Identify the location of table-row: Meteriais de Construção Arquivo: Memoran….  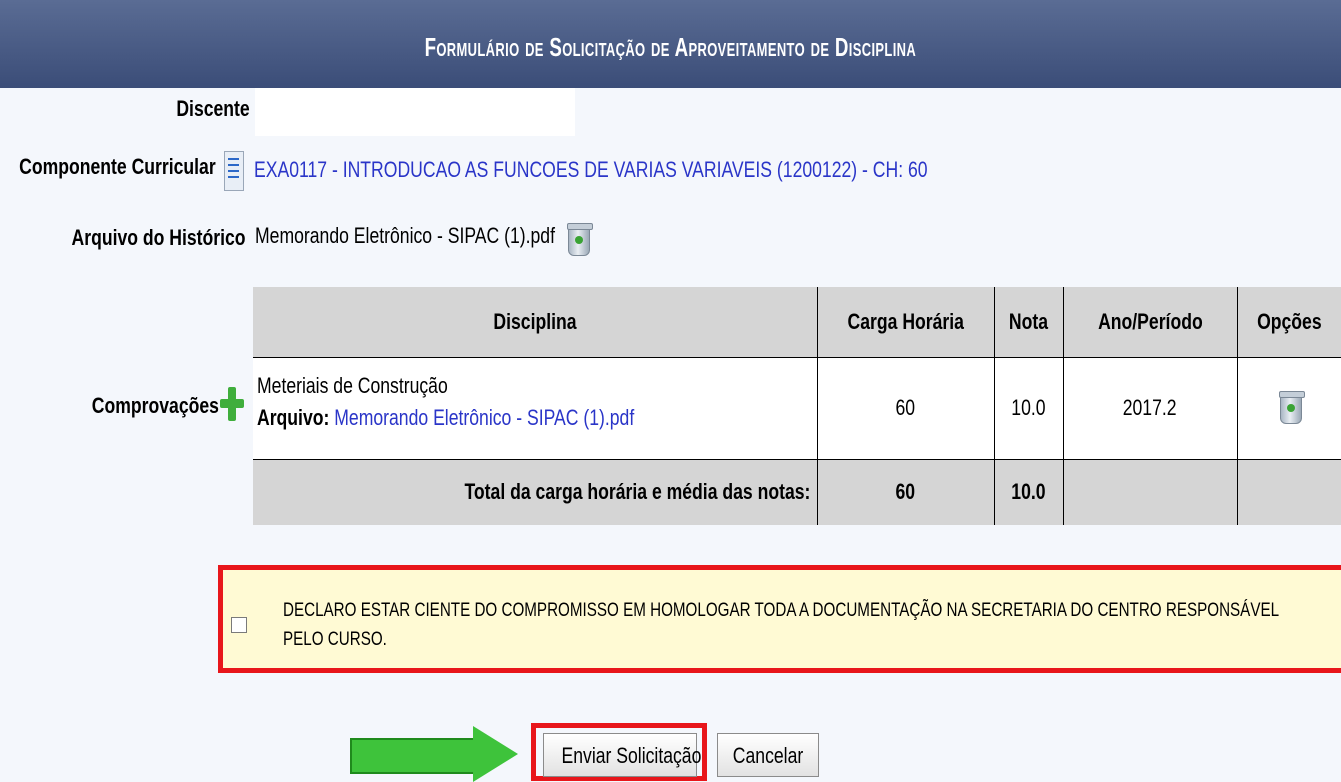
(797, 408).